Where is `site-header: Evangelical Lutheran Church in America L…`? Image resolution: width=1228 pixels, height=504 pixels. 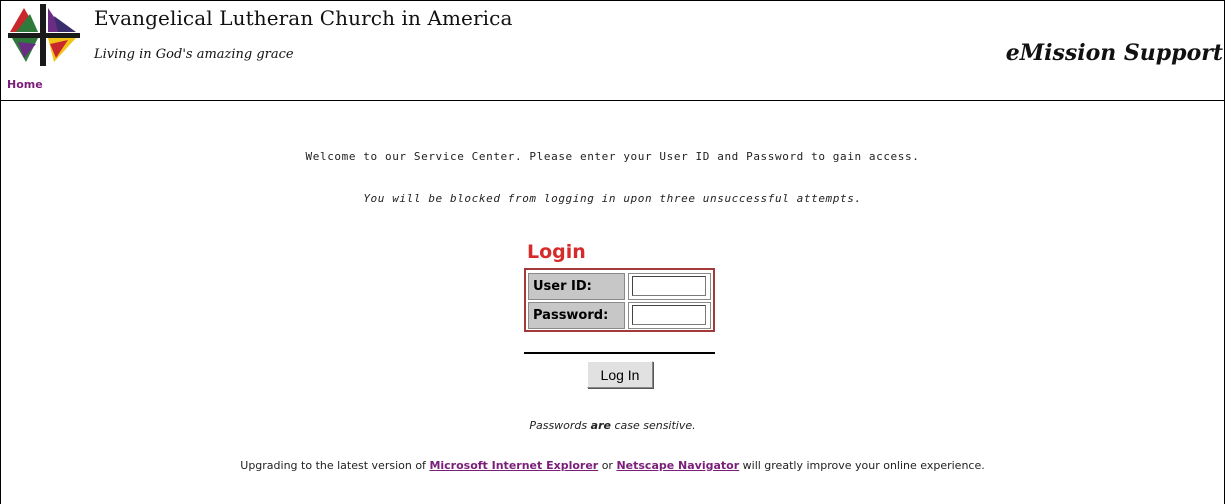
site-header: Evangelical Lutheran Church in America L… is located at coordinates (612, 36).